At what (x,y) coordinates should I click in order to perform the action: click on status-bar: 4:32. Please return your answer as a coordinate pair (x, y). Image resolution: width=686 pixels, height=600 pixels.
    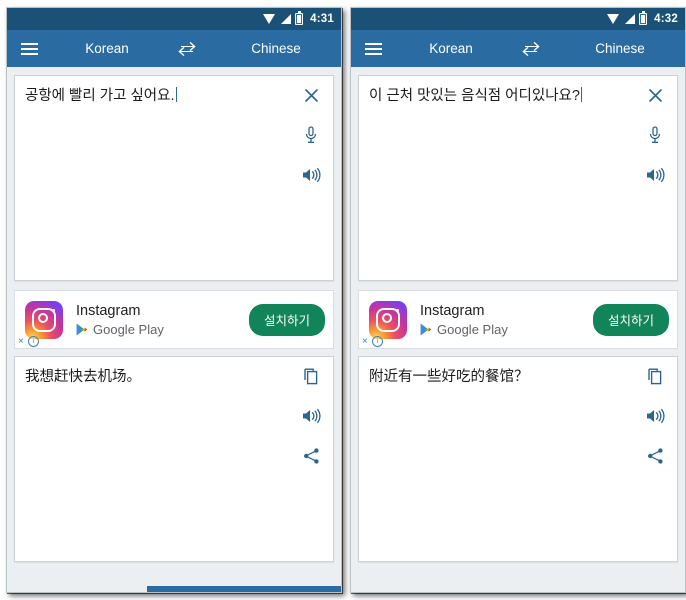
    Looking at the image, I should click on (518, 19).